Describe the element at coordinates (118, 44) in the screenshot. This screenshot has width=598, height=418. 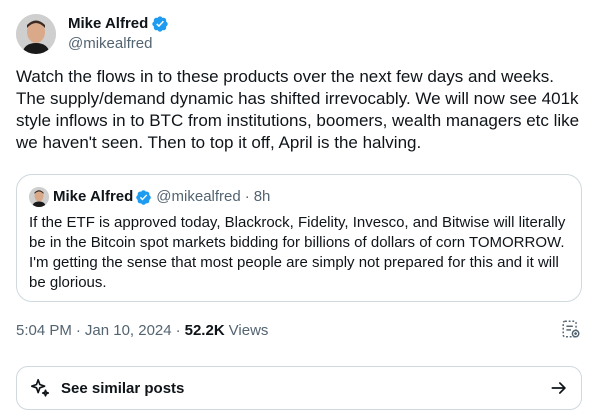
I see `author-handle: @mikealfred` at that location.